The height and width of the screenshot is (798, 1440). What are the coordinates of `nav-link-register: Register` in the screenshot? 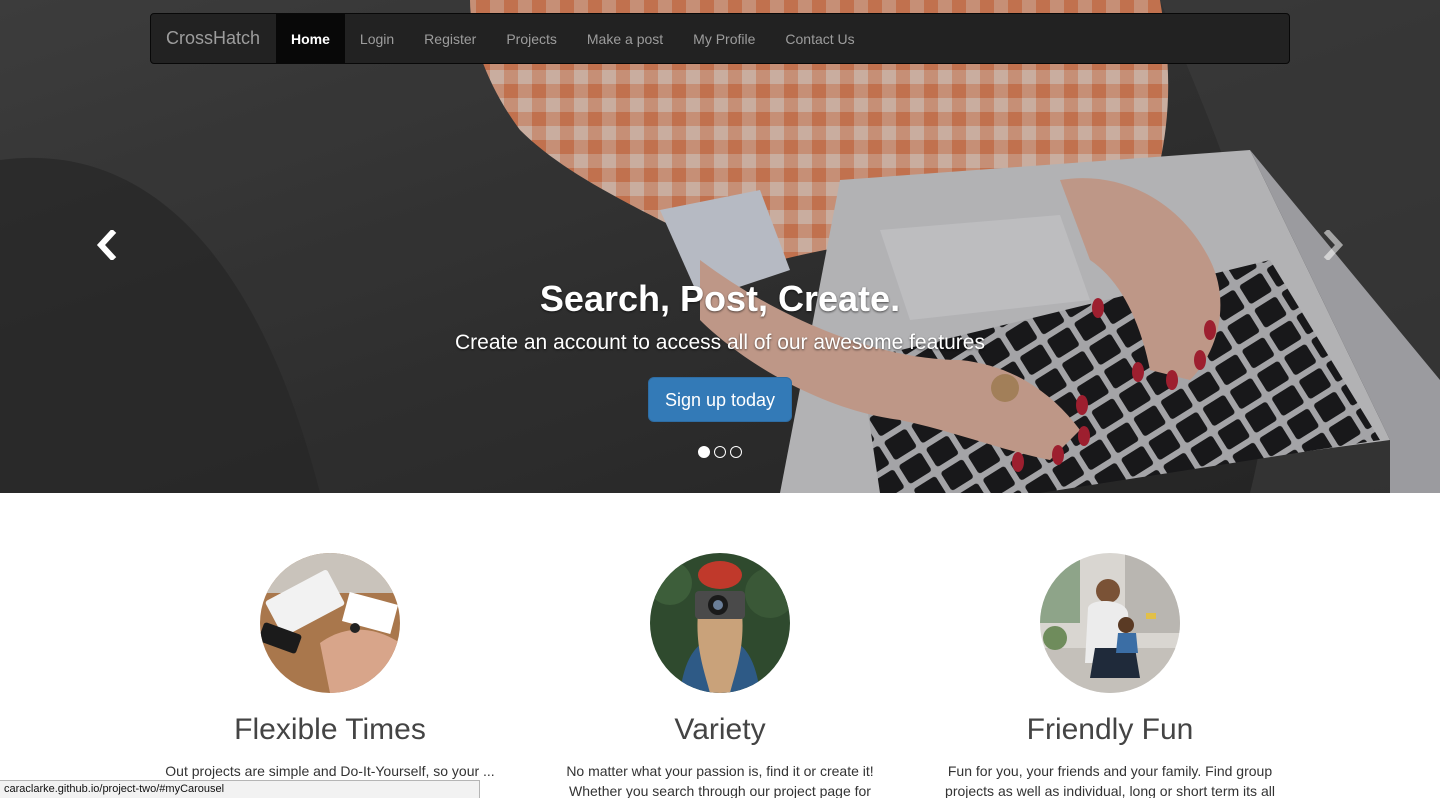 It's located at (450, 38).